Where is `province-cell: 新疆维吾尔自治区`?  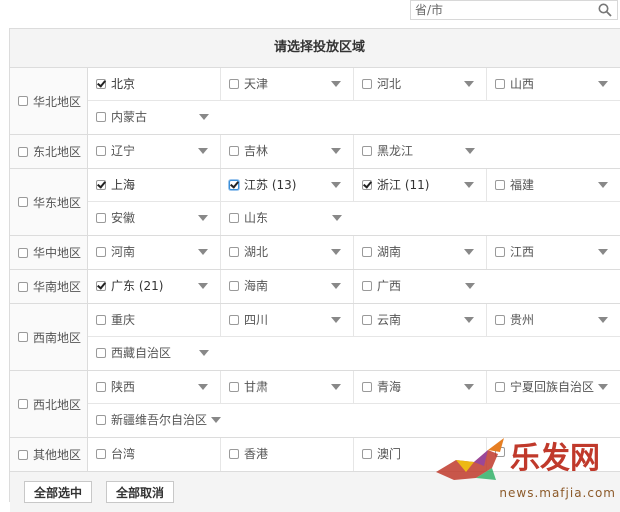
province-cell: 新疆维吾尔自治区 is located at coordinates (218, 420).